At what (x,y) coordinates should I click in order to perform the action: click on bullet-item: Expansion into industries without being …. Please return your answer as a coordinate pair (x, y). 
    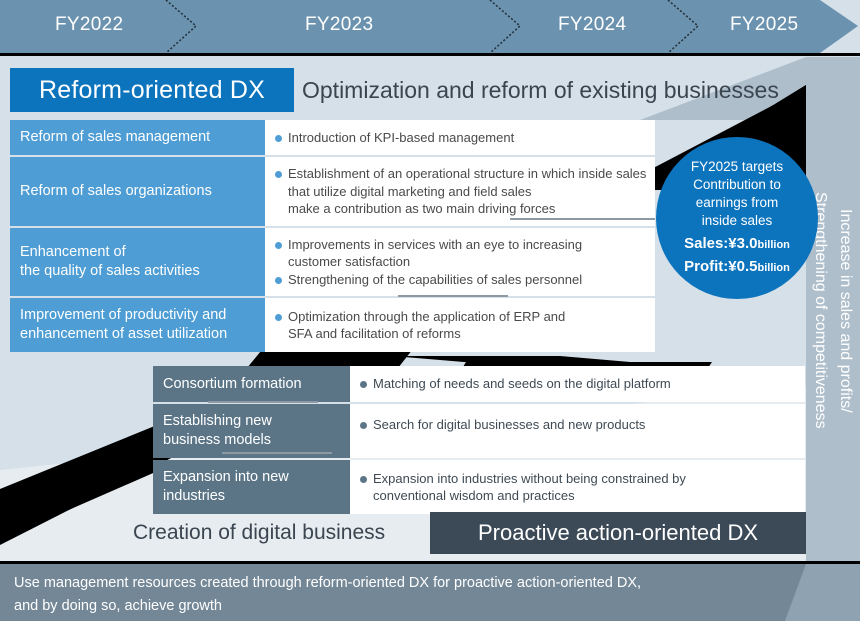
    Looking at the image, I should click on (580, 487).